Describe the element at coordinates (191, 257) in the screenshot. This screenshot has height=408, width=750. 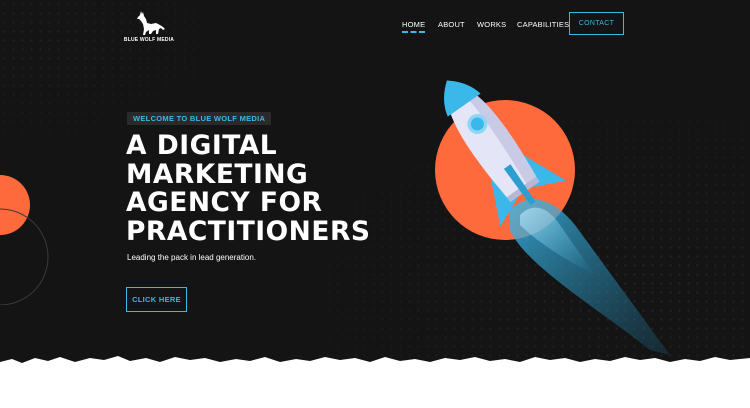
I see `hero-subtext: Leading the pack in lead generation.` at that location.